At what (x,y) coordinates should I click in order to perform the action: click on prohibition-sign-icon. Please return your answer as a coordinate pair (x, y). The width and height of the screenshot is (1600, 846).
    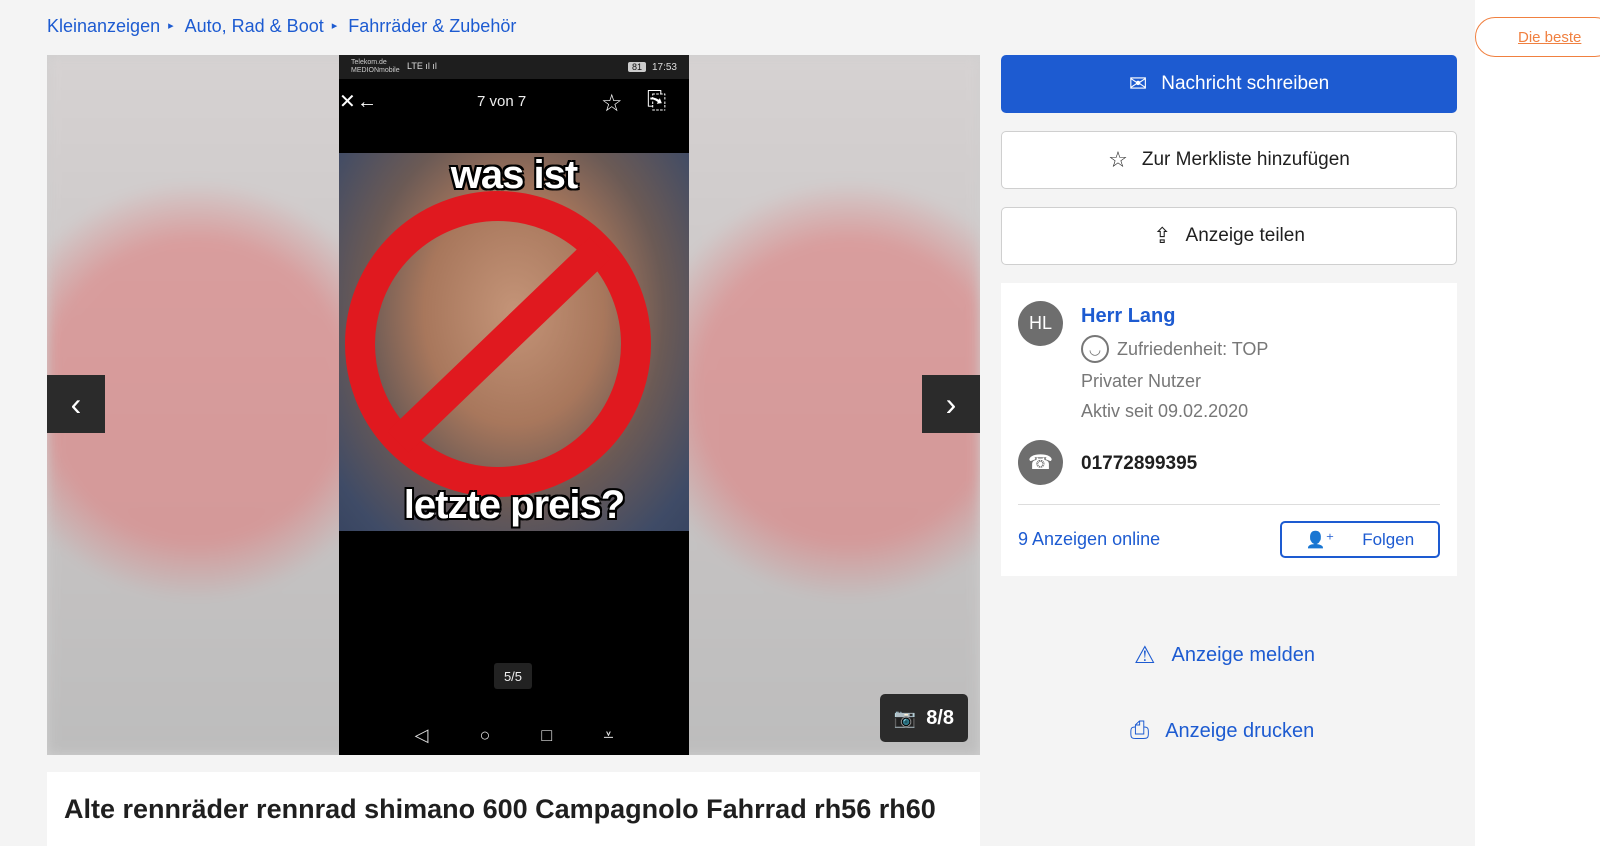
    Looking at the image, I should click on (498, 344).